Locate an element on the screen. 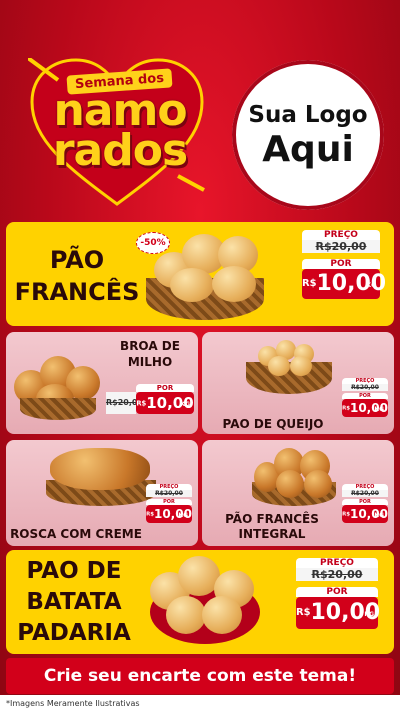 This screenshot has width=400, height=712. product-title-line: MILHO is located at coordinates (150, 362).